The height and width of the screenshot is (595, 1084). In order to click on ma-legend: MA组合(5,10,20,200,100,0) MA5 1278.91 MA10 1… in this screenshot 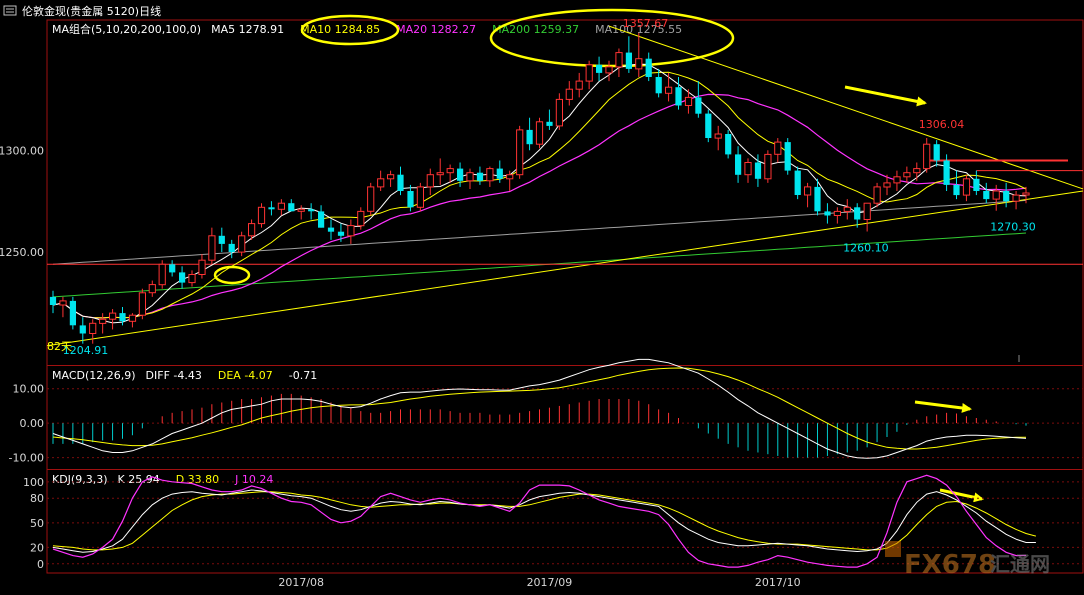, I will do `click(367, 29)`.